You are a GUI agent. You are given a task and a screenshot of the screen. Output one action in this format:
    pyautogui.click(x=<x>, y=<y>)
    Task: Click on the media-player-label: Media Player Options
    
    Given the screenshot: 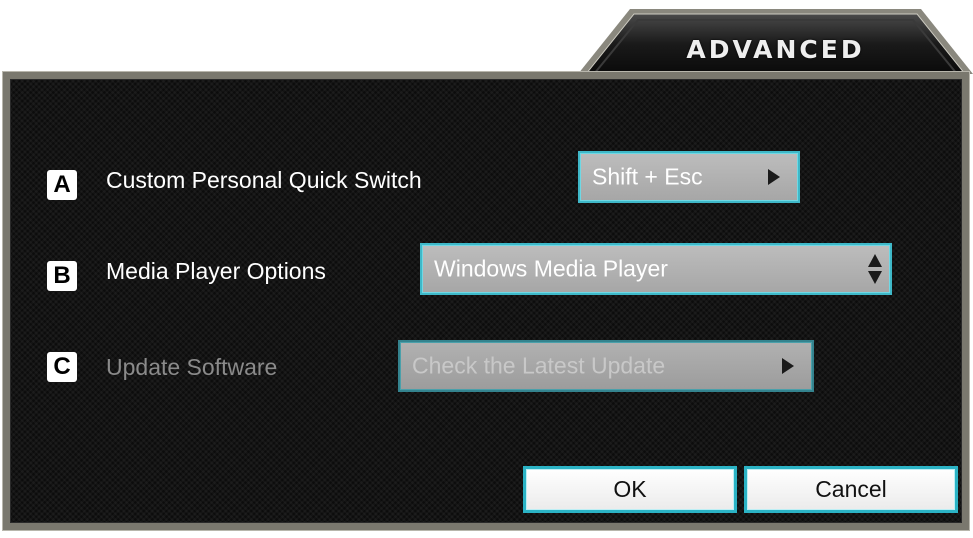 What is the action you would take?
    pyautogui.click(x=216, y=271)
    